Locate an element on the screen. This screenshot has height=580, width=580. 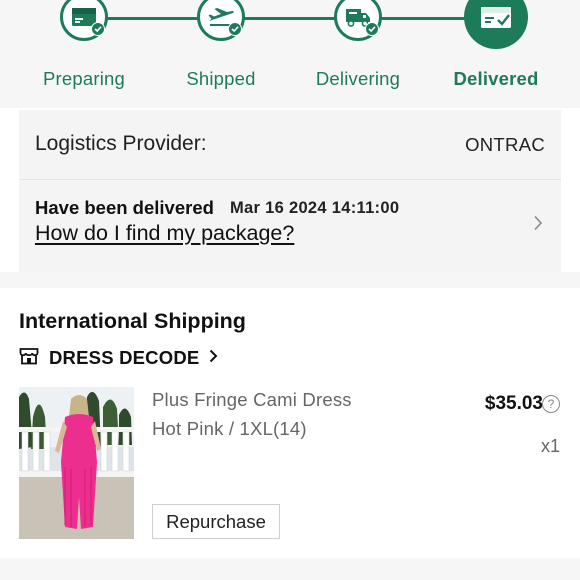
store-icon is located at coordinates (29, 358).